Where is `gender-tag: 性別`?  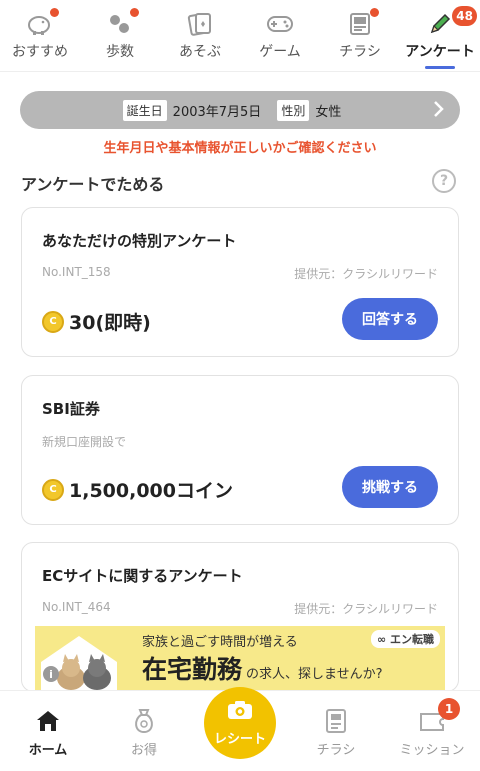
gender-tag: 性別 is located at coordinates (293, 110).